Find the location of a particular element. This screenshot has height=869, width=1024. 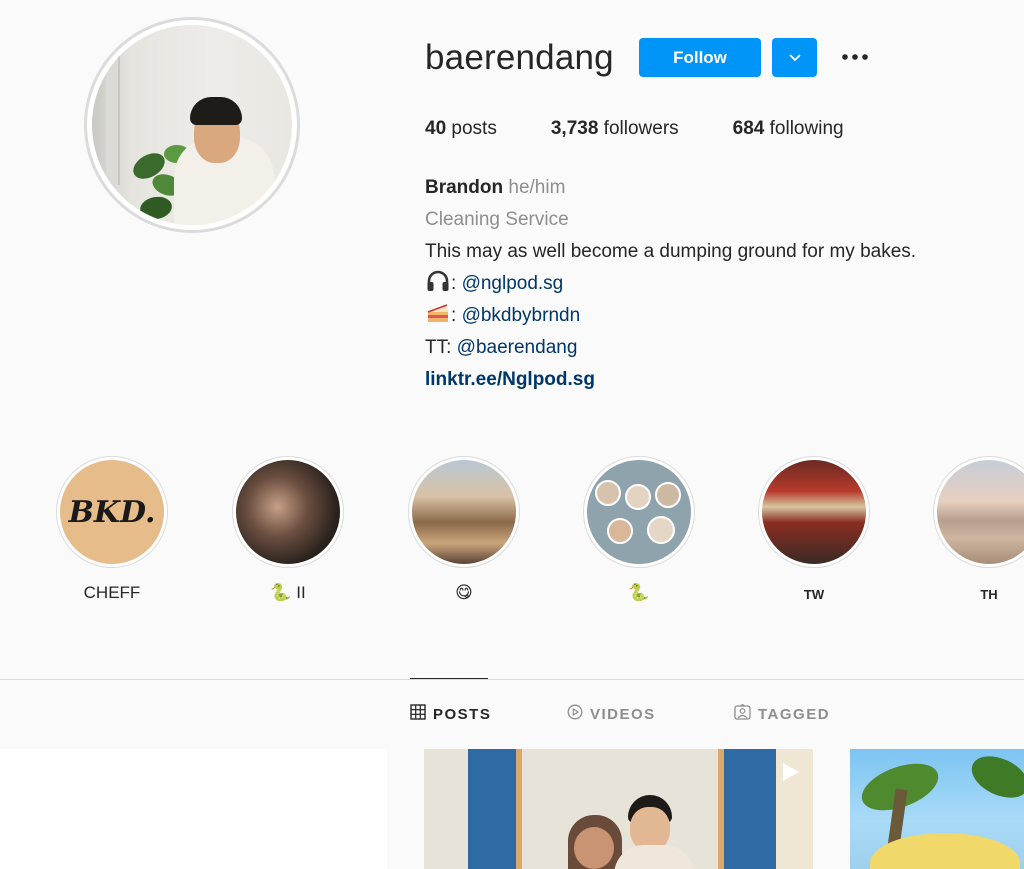

profile-avatar-ring is located at coordinates (192, 125).